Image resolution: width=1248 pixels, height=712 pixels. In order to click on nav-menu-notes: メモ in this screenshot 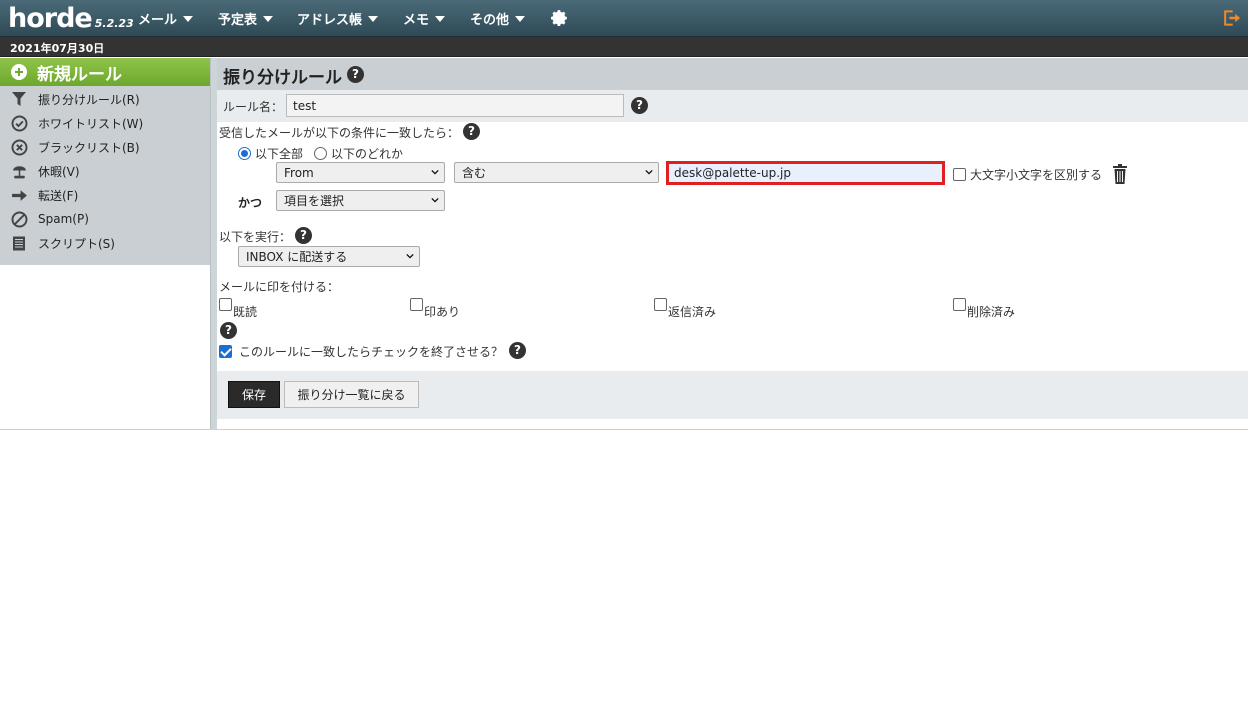, I will do `click(424, 18)`.